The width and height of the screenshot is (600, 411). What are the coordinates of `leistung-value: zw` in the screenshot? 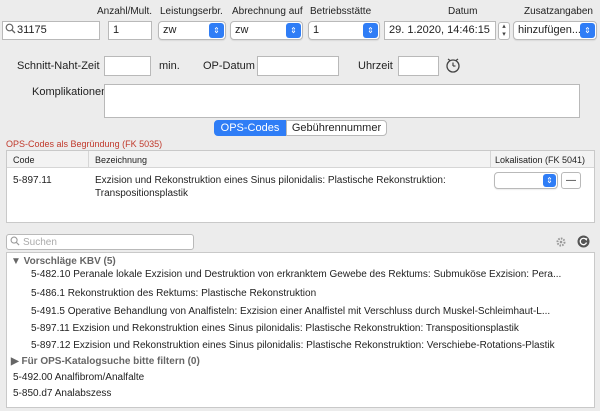 It's located at (170, 30).